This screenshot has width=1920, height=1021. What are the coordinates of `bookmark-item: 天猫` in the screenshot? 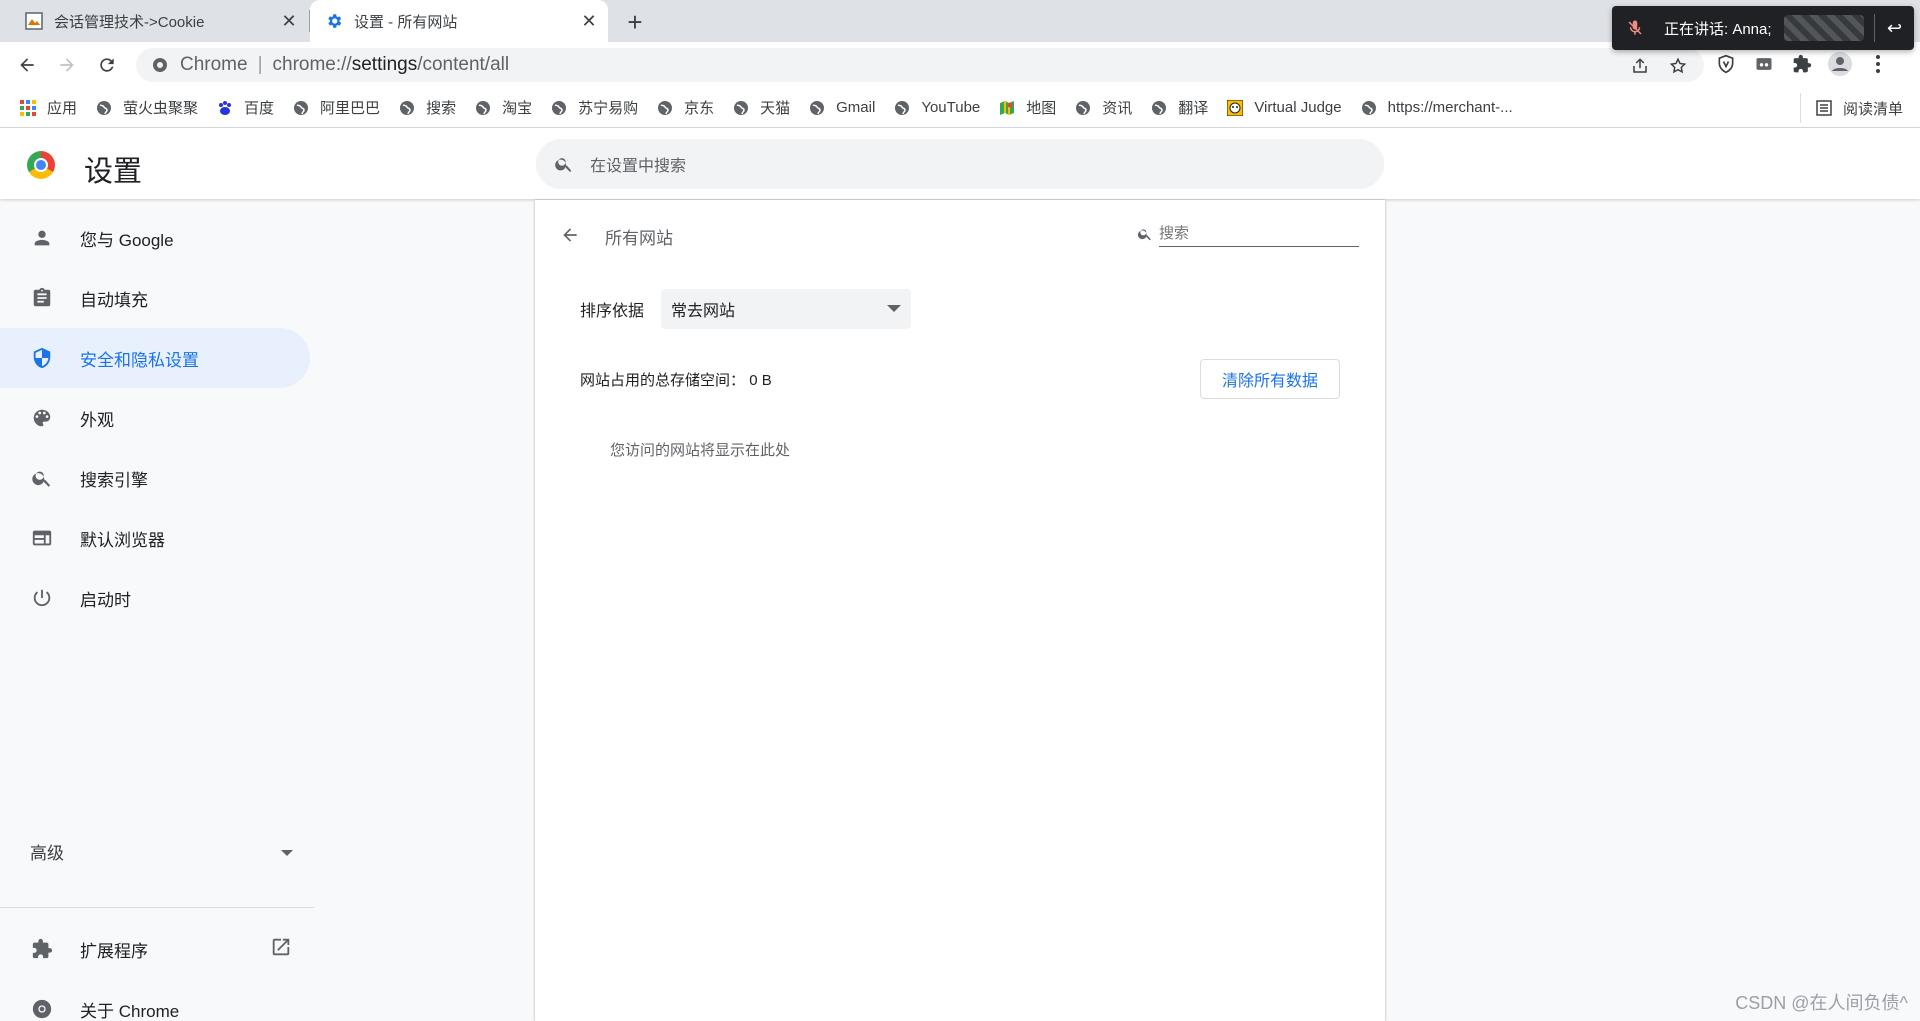 It's located at (761, 108).